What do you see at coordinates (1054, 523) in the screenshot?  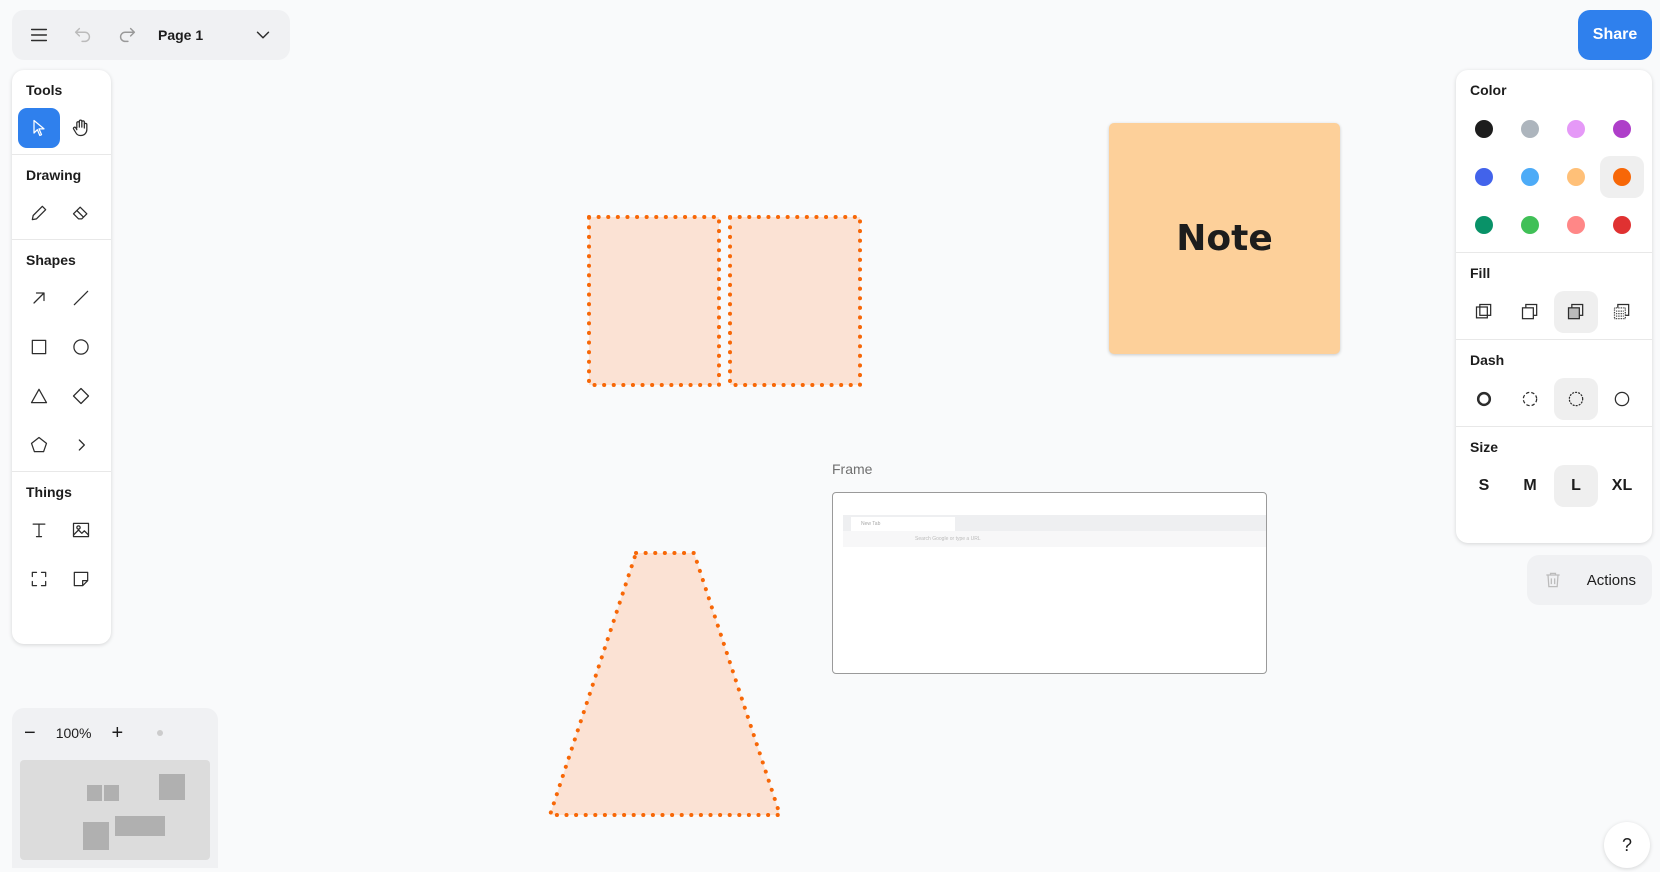 I see `browser-tabbar: New Tab` at bounding box center [1054, 523].